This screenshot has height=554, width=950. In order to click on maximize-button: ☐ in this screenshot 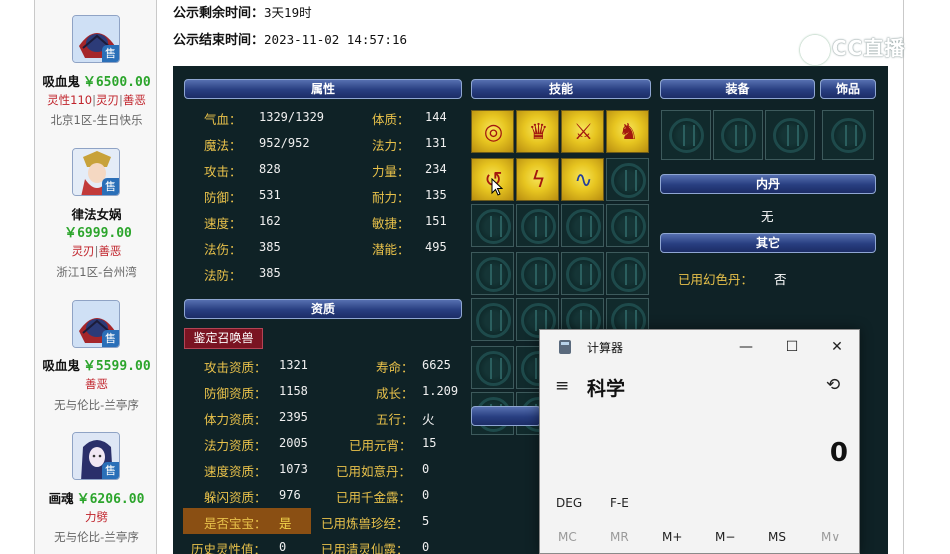, I will do `click(792, 347)`.